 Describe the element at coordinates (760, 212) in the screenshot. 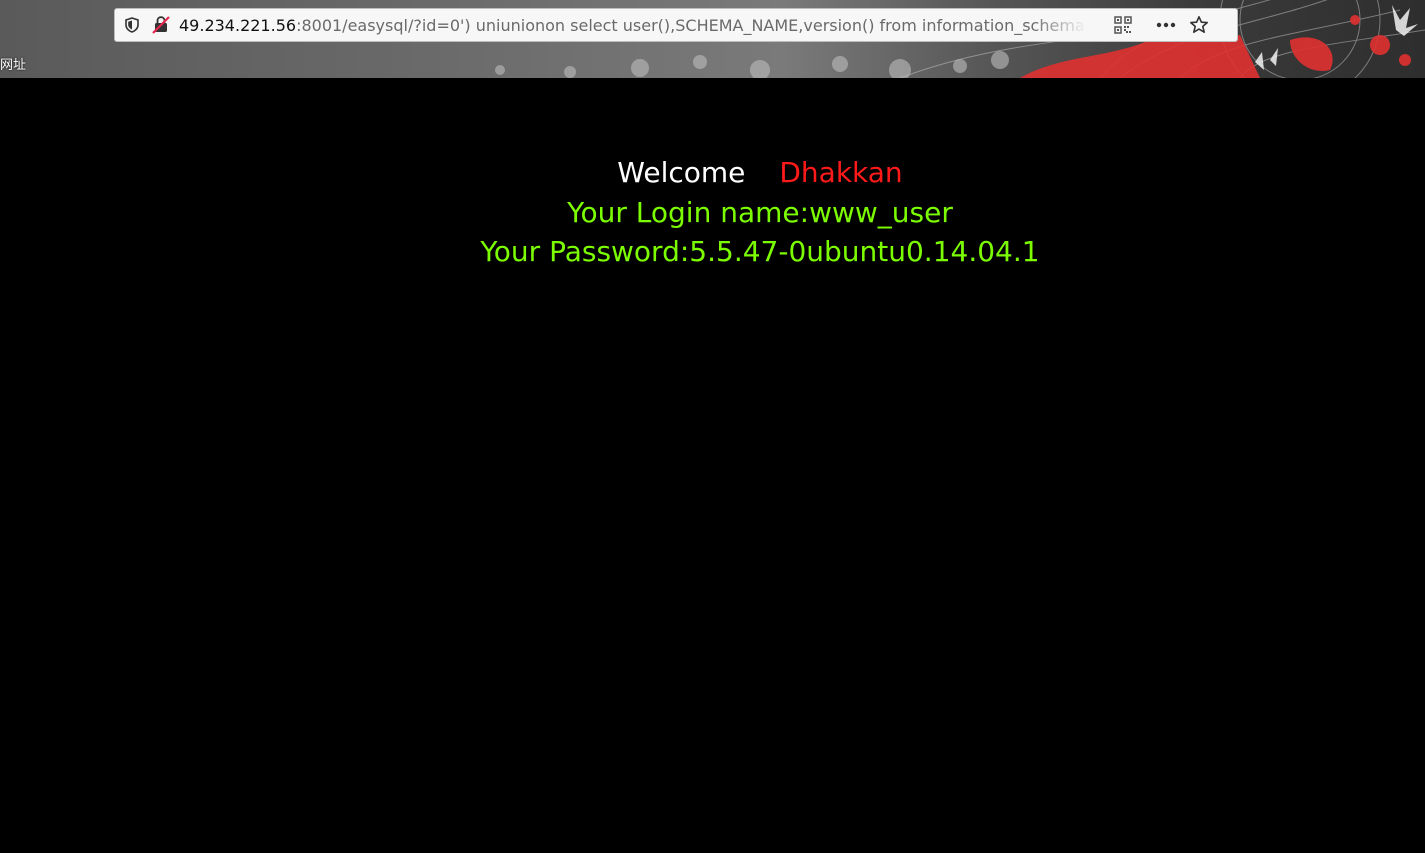

I see `login-name-text: Your Login name:www_user` at that location.